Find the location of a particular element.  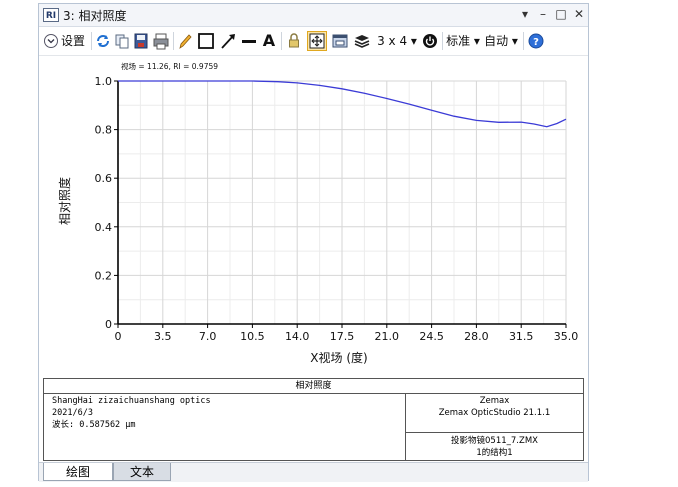

rectangle-icon is located at coordinates (206, 41).